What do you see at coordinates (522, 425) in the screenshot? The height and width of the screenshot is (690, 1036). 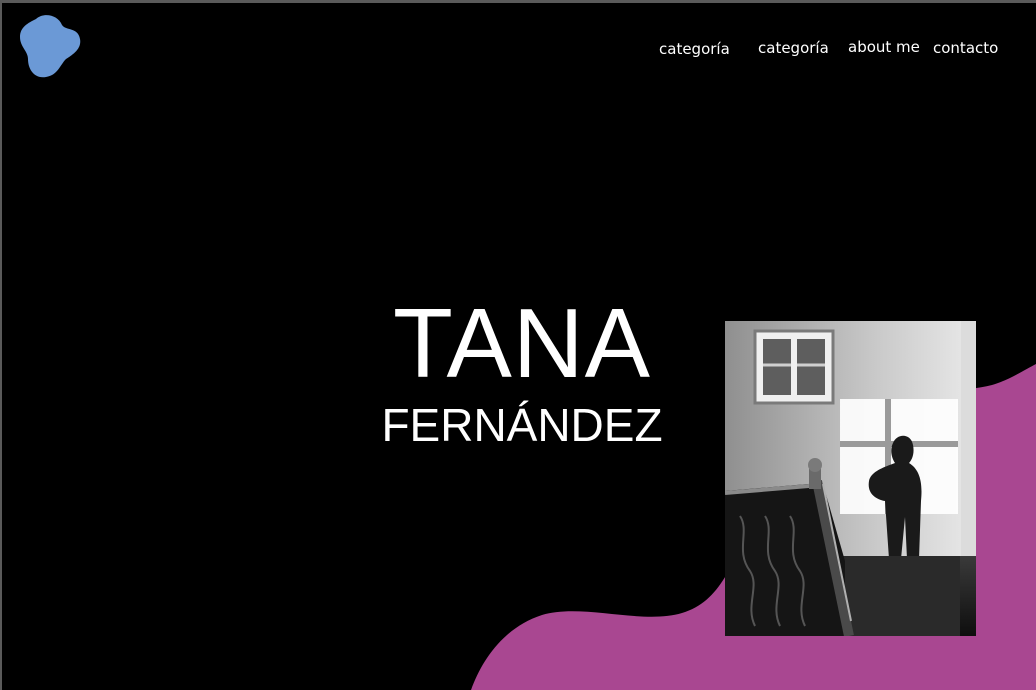 I see `hero-last-name: FERNÁNDEZ` at bounding box center [522, 425].